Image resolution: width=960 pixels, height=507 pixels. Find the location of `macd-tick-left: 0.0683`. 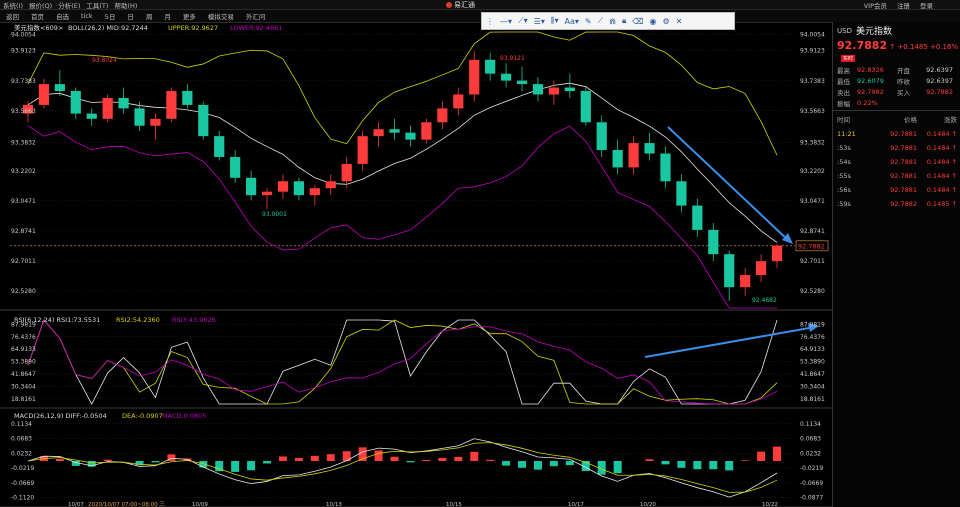

macd-tick-left: 0.0683 is located at coordinates (21, 439).